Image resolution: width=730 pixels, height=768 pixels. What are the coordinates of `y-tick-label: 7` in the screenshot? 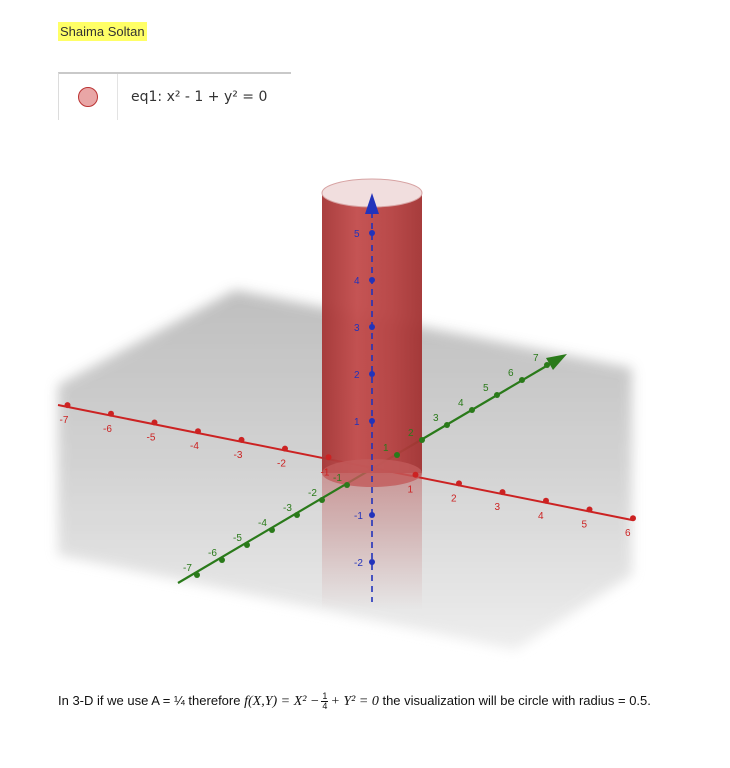 It's located at (536, 358).